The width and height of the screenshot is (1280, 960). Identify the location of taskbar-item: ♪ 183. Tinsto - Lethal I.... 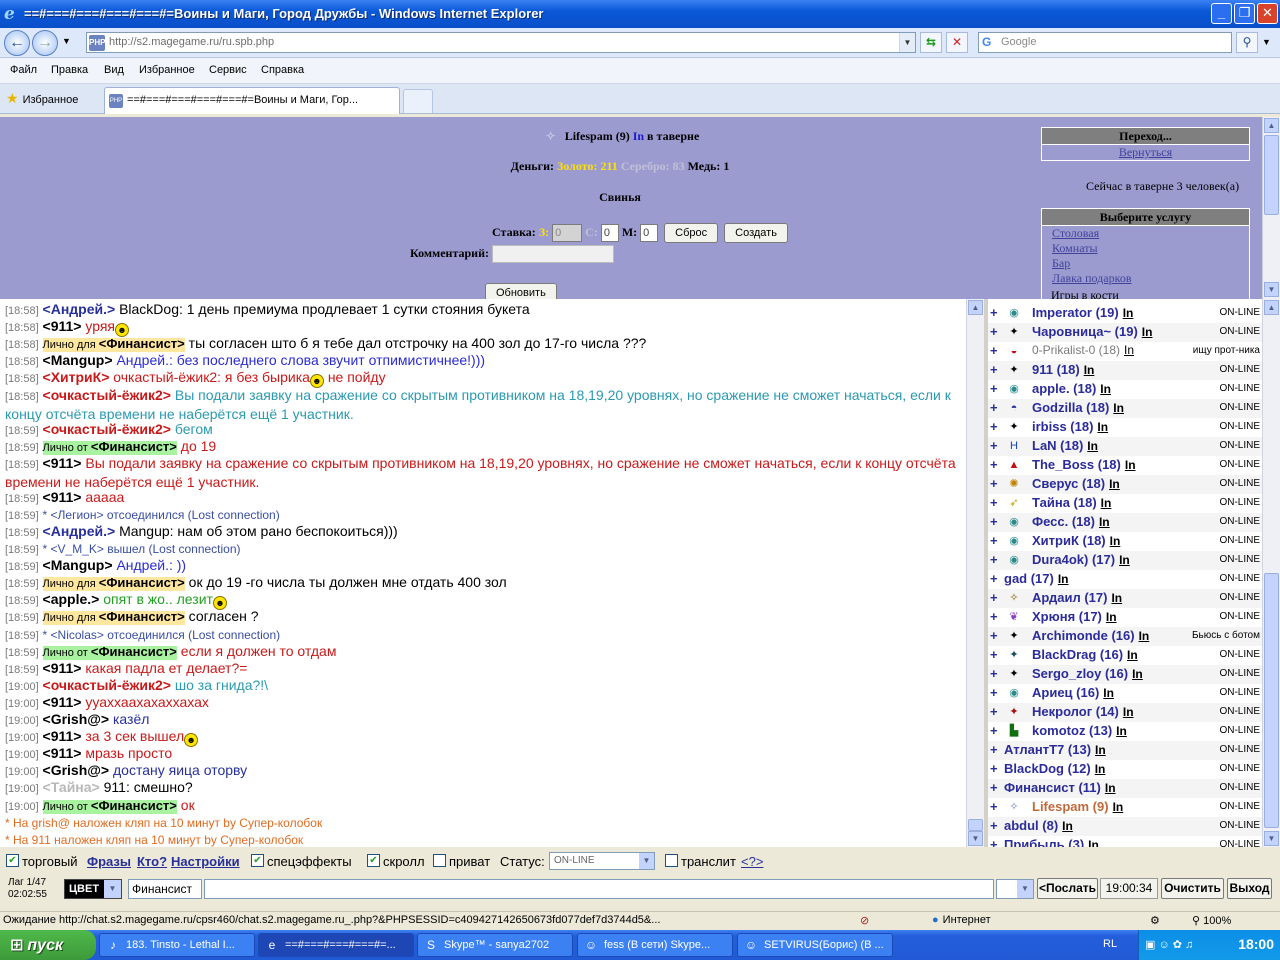
(177, 945).